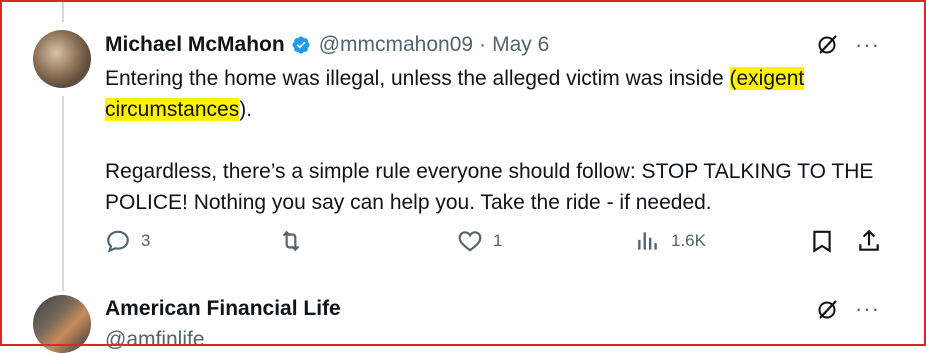 The height and width of the screenshot is (353, 926). I want to click on tweet-actions: 3 1 1.6K, so click(495, 244).